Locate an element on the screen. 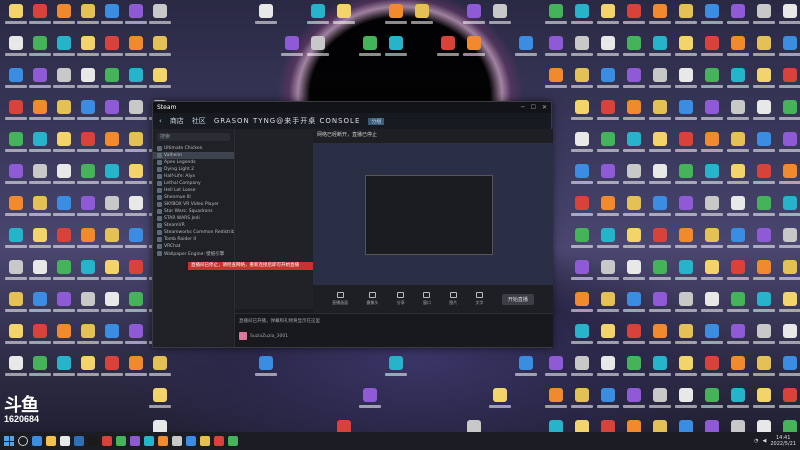 The height and width of the screenshot is (450, 800). start-icon is located at coordinates (9, 441).